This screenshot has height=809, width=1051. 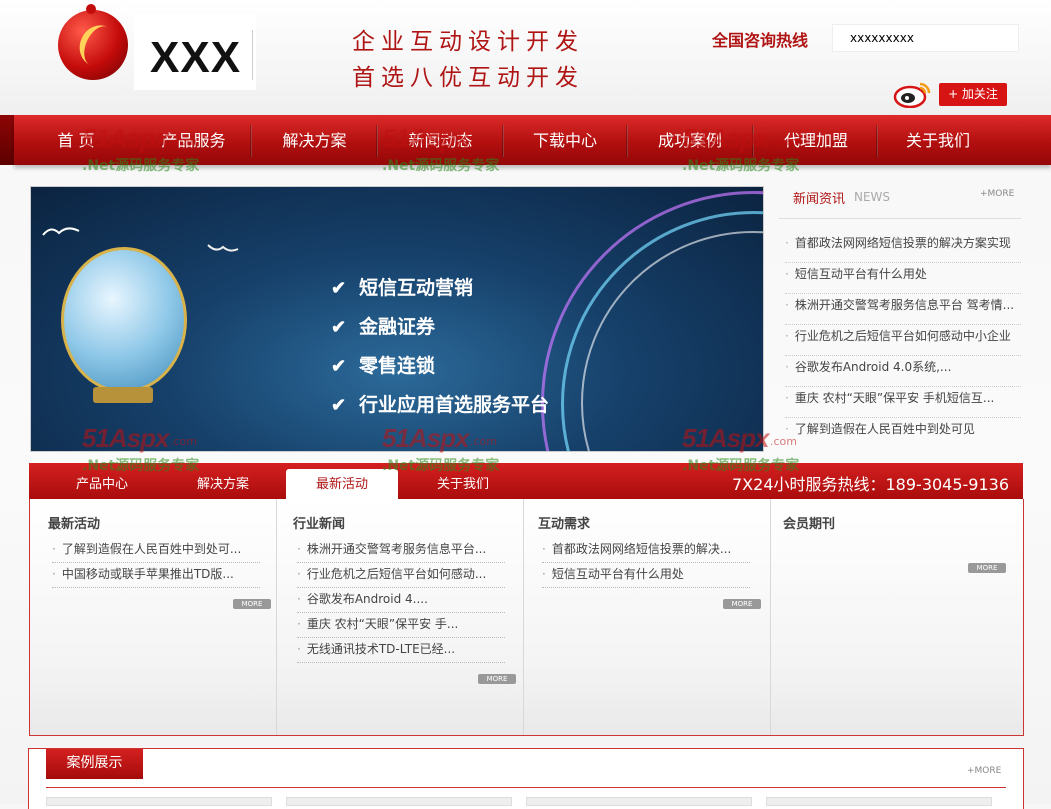 What do you see at coordinates (526, 787) in the screenshot?
I see `case-divider` at bounding box center [526, 787].